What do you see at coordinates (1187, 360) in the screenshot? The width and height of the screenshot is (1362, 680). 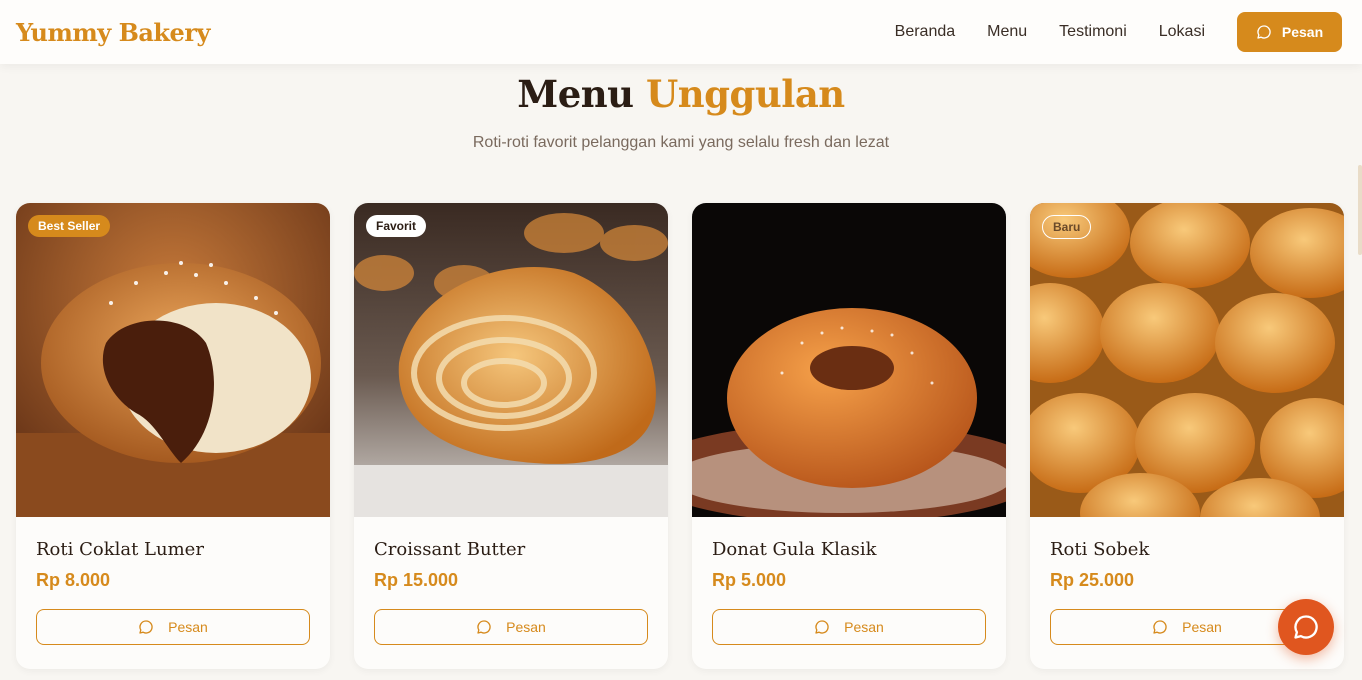 I see `product-image-roti-sobek: Baru` at bounding box center [1187, 360].